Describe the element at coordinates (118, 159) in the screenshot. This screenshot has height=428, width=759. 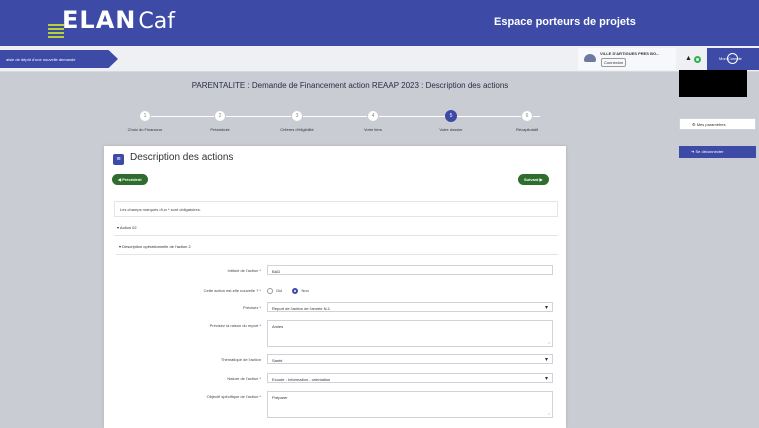
I see `document-icon: ≡` at that location.